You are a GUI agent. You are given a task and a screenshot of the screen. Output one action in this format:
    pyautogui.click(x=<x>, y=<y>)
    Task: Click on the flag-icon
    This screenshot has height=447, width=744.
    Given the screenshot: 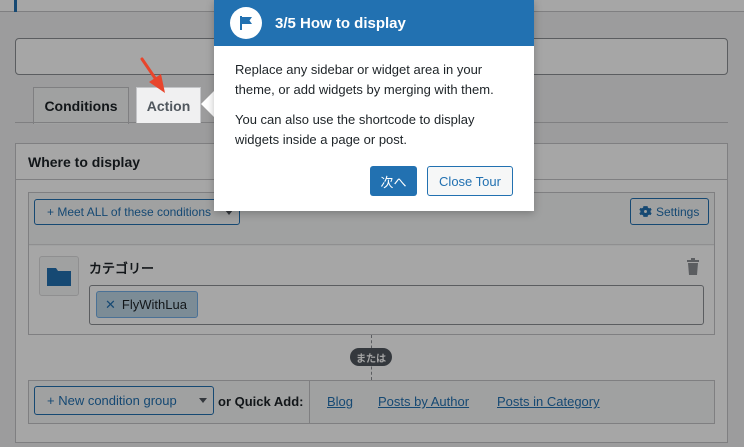 What is the action you would take?
    pyautogui.click(x=246, y=23)
    